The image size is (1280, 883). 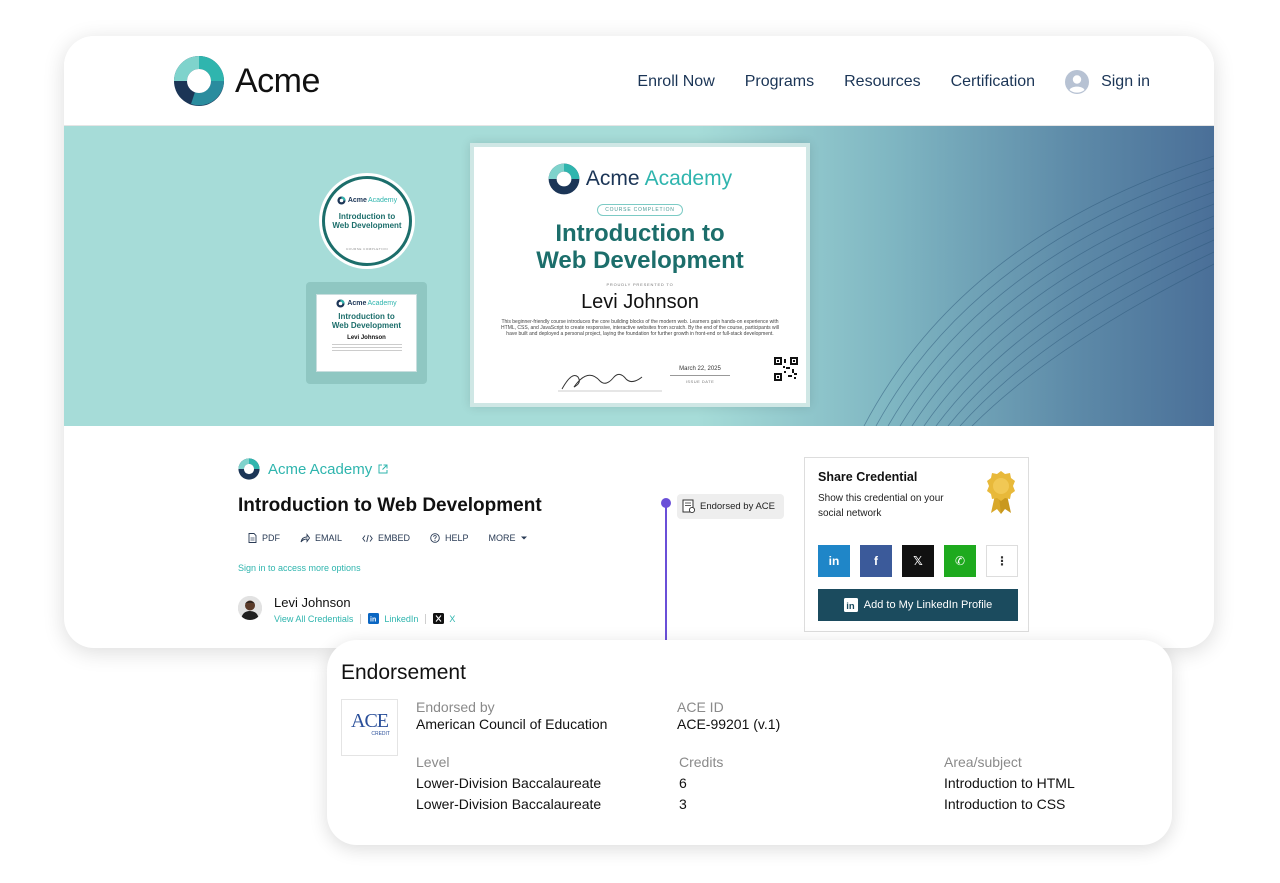 I want to click on logo-wordmark: Acme, so click(x=277, y=80).